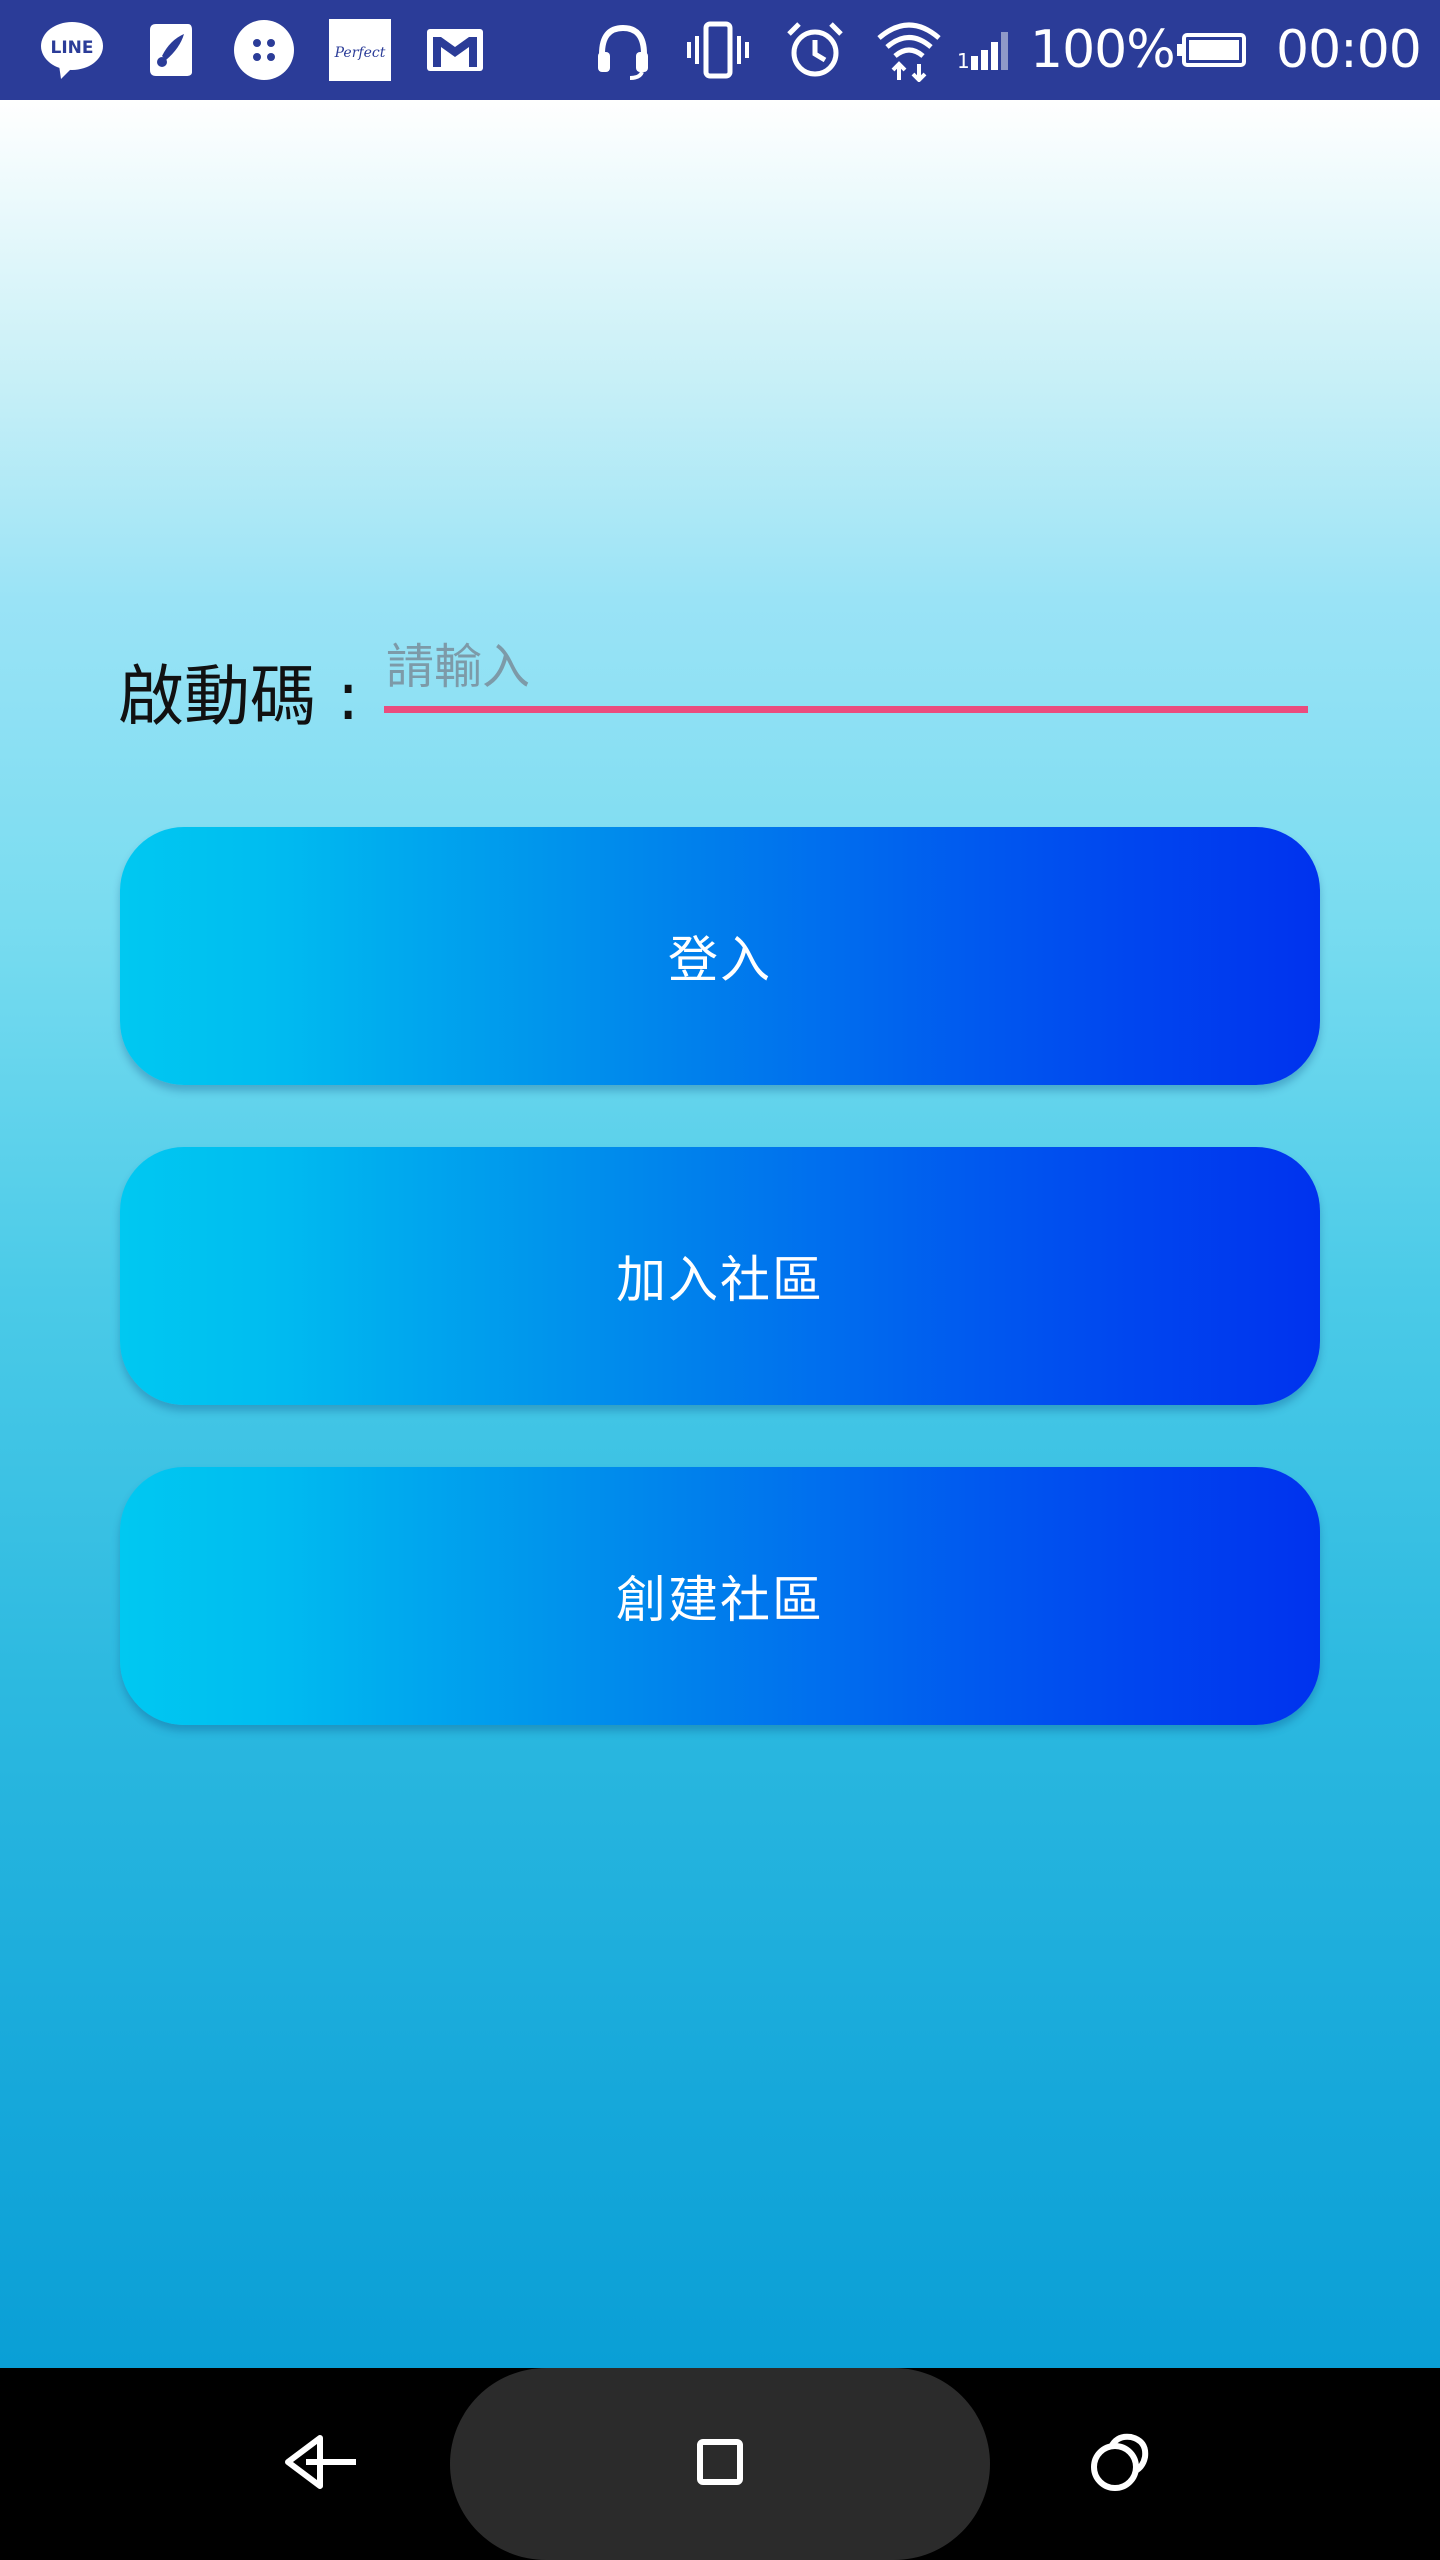 The image size is (1440, 2560). I want to click on activation-code-input, so click(846, 670).